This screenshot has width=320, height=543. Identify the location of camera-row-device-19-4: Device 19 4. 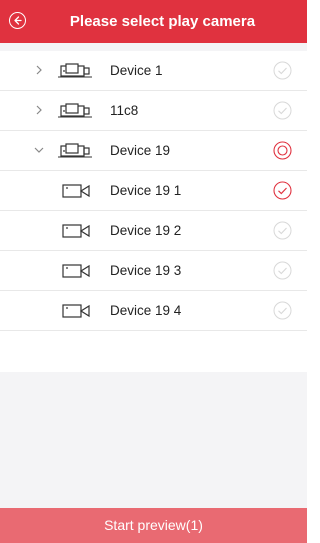
(153, 311).